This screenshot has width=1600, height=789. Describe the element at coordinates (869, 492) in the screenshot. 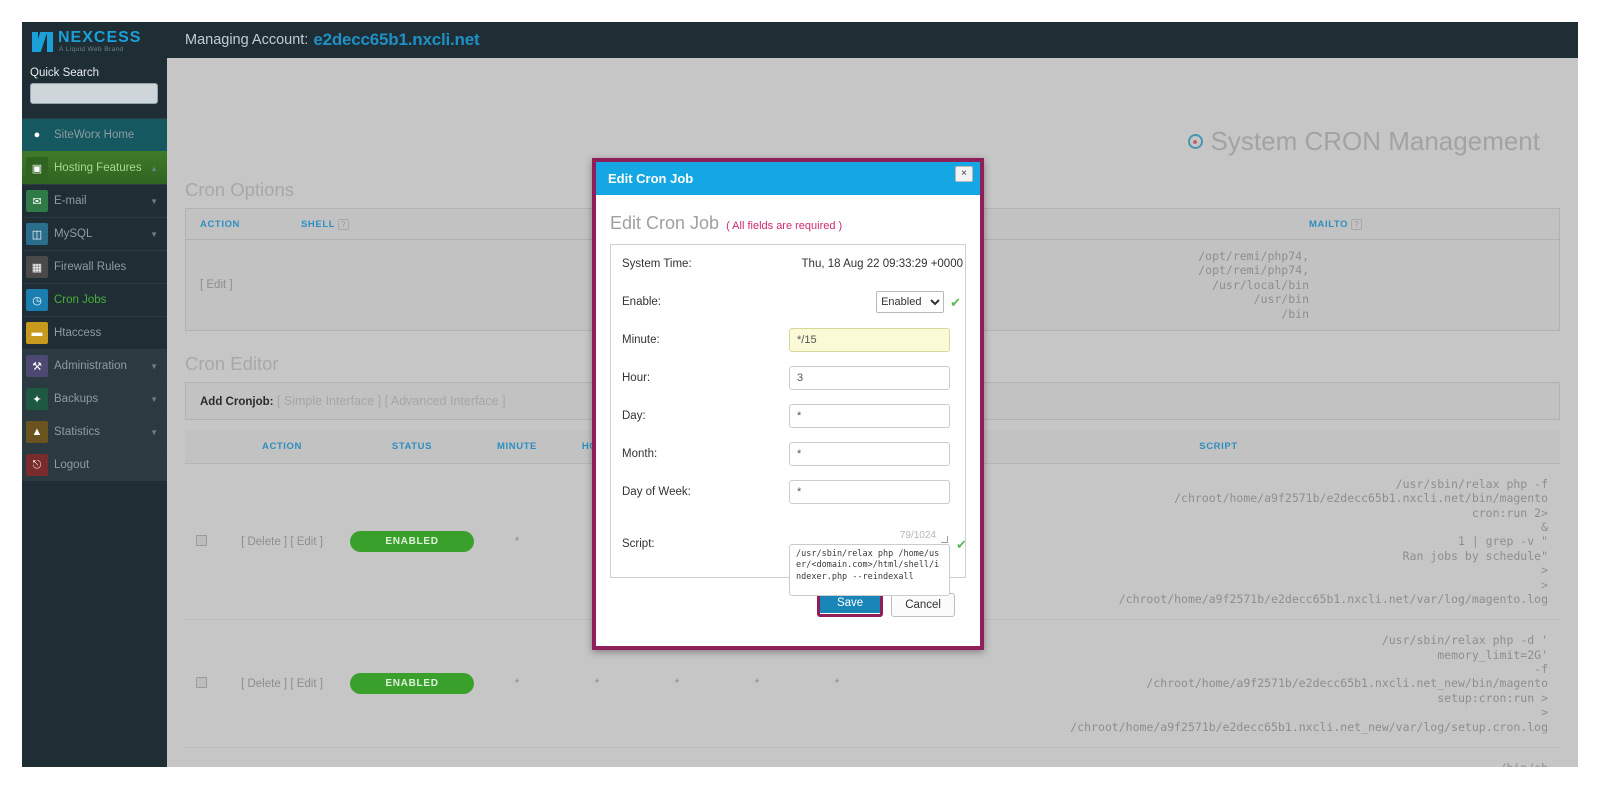

I see `day-of-week-input` at that location.